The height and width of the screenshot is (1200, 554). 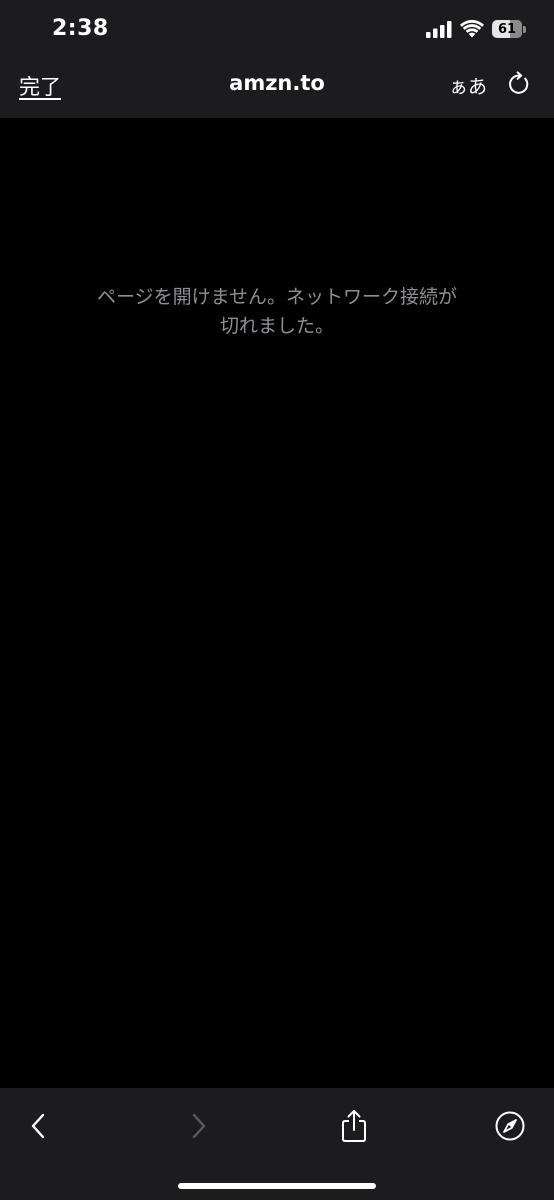 I want to click on forward-button, so click(x=198, y=1126).